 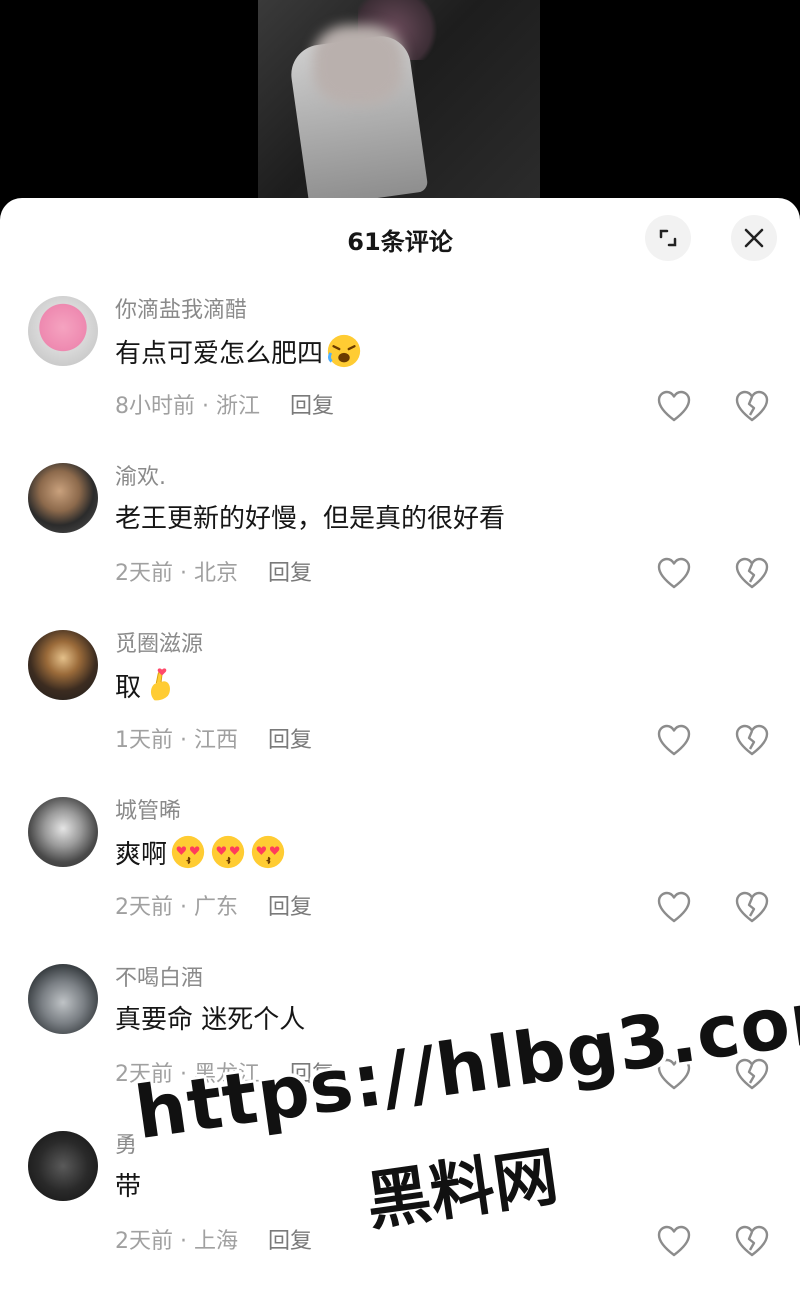 I want to click on comment-location: 上海, so click(x=215, y=1241).